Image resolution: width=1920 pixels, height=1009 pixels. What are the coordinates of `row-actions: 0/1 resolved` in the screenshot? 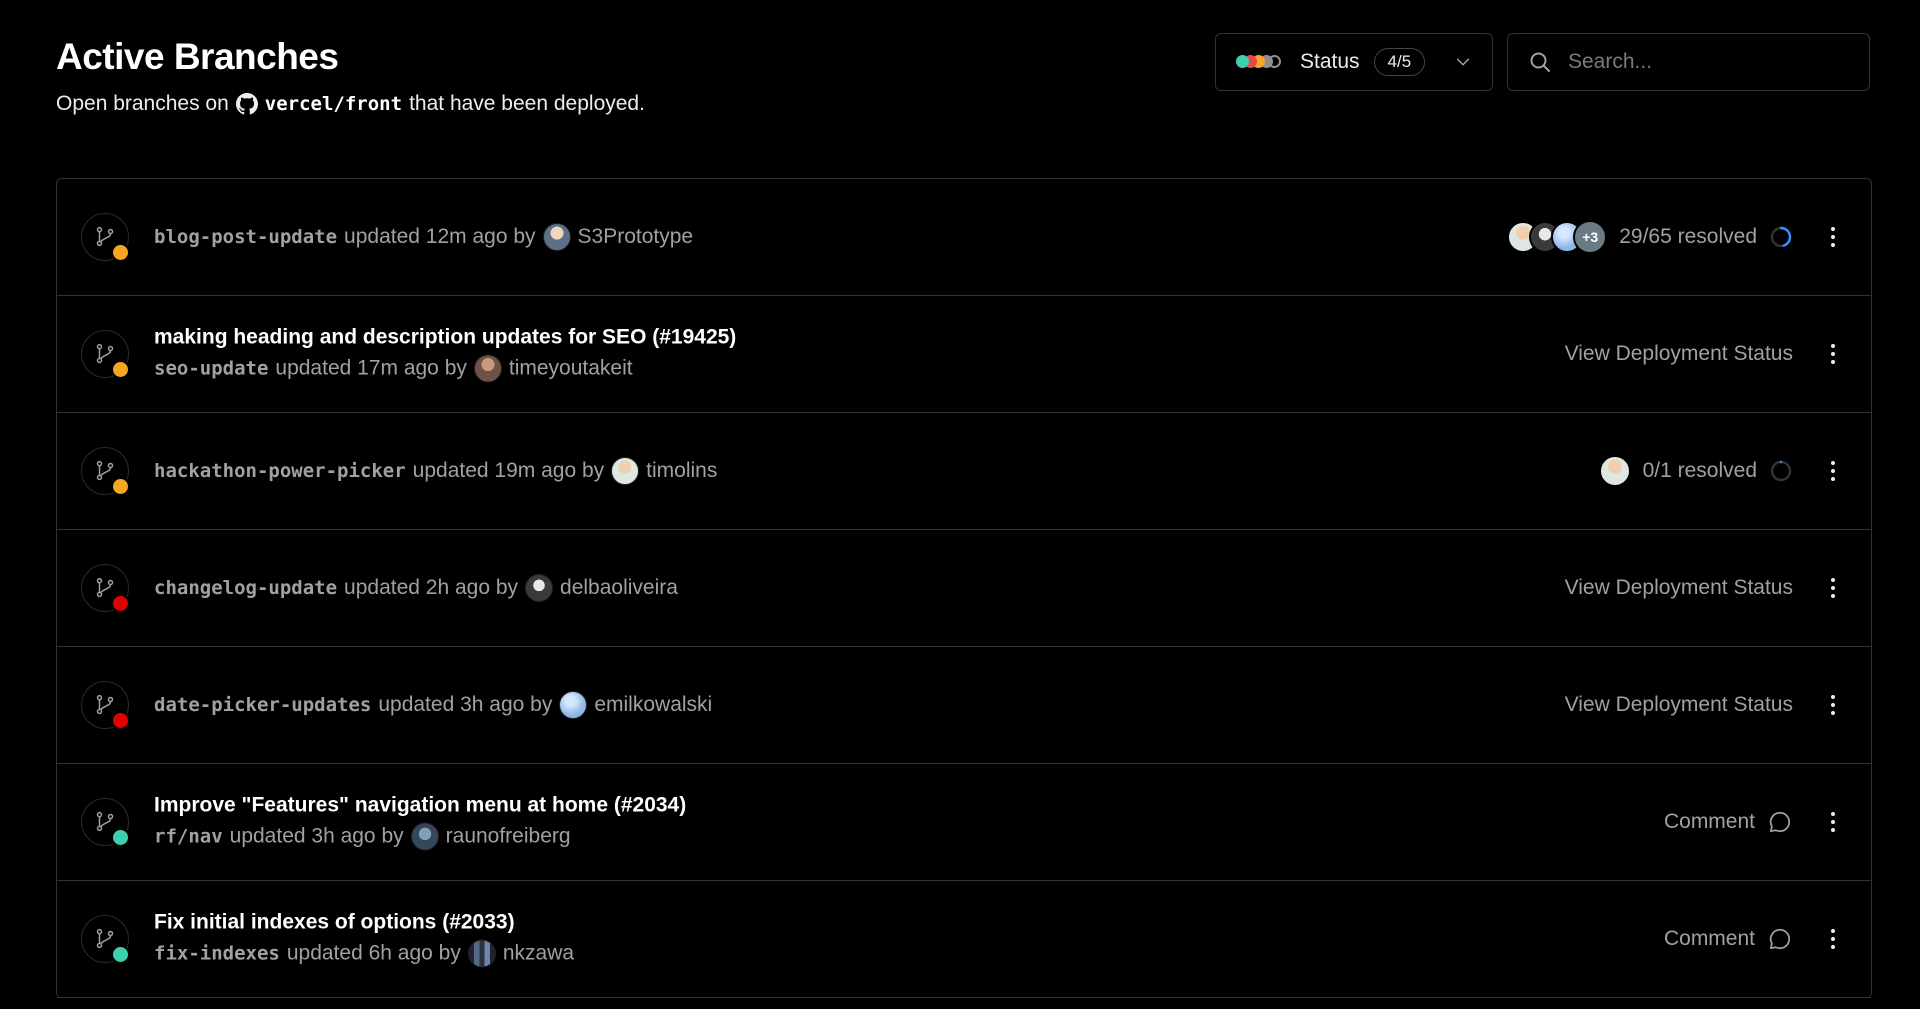 It's located at (1695, 471).